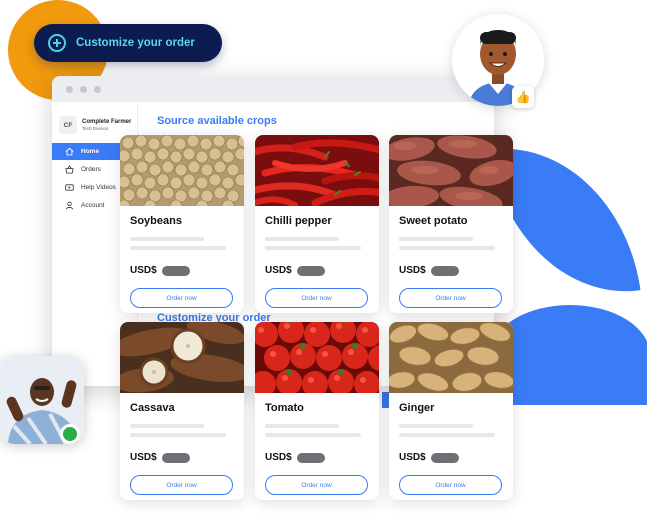  I want to click on sidebar-item-label: Account, so click(93, 205).